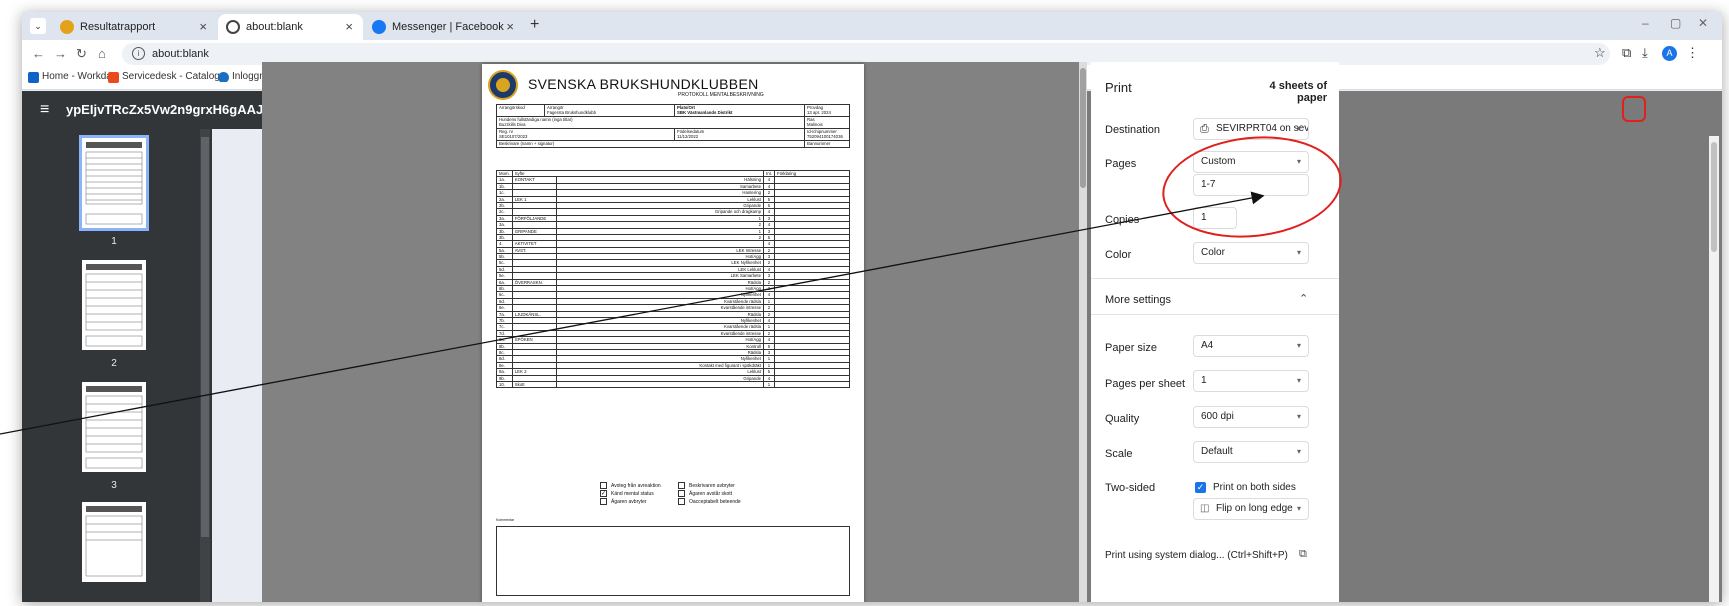 Image resolution: width=1729 pixels, height=606 pixels. What do you see at coordinates (114, 363) in the screenshot?
I see `thumbnail-number: 2` at bounding box center [114, 363].